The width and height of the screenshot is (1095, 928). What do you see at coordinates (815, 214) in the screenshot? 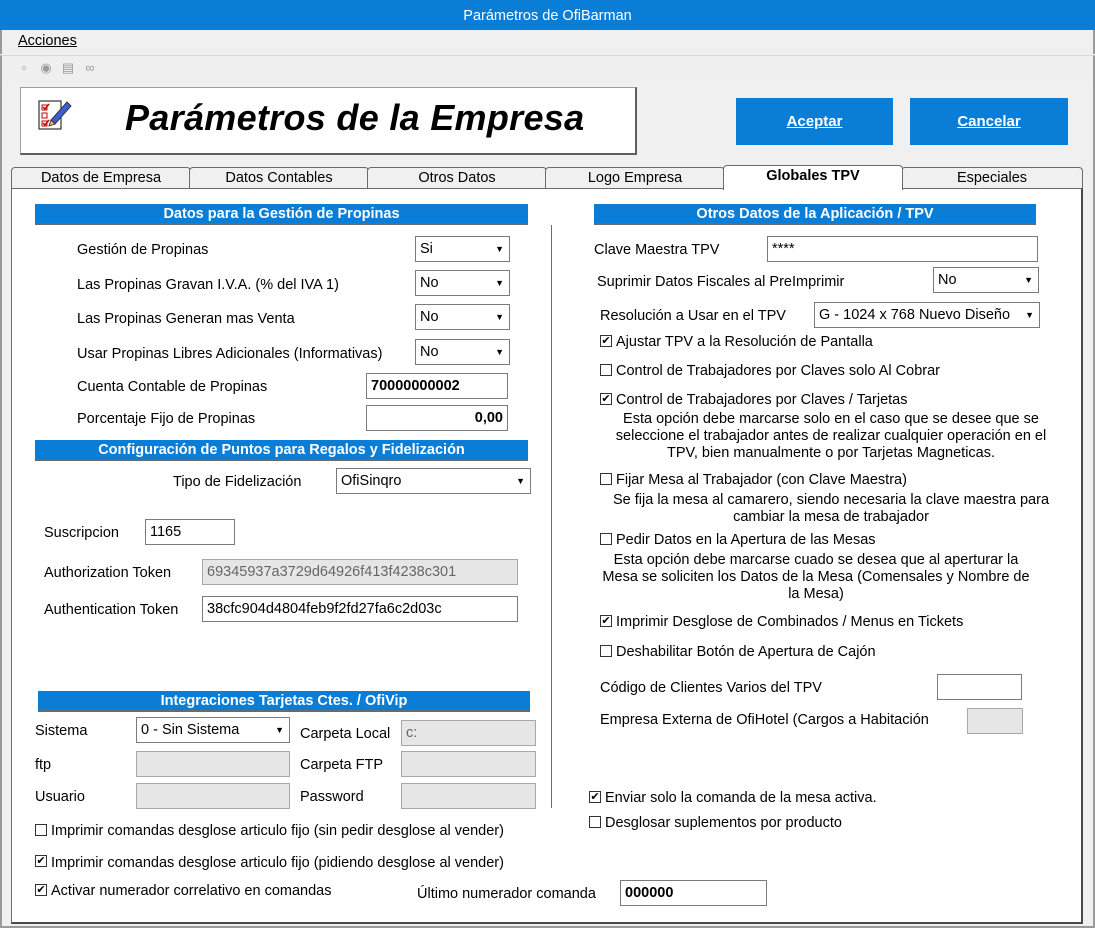
I see `section-otros-datos: Otros Datos de la Aplicación / TPV` at bounding box center [815, 214].